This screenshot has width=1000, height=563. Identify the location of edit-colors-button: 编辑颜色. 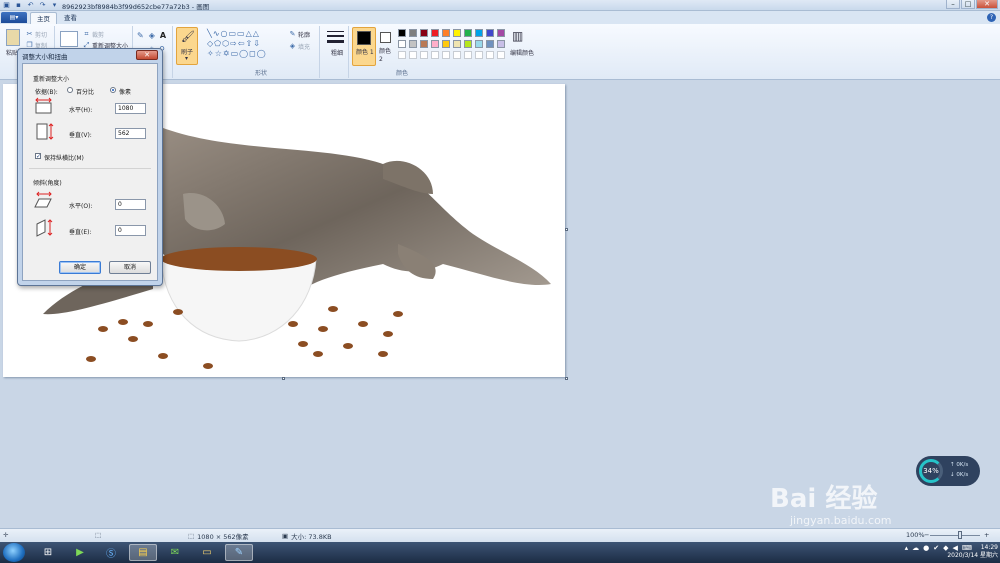
(522, 52).